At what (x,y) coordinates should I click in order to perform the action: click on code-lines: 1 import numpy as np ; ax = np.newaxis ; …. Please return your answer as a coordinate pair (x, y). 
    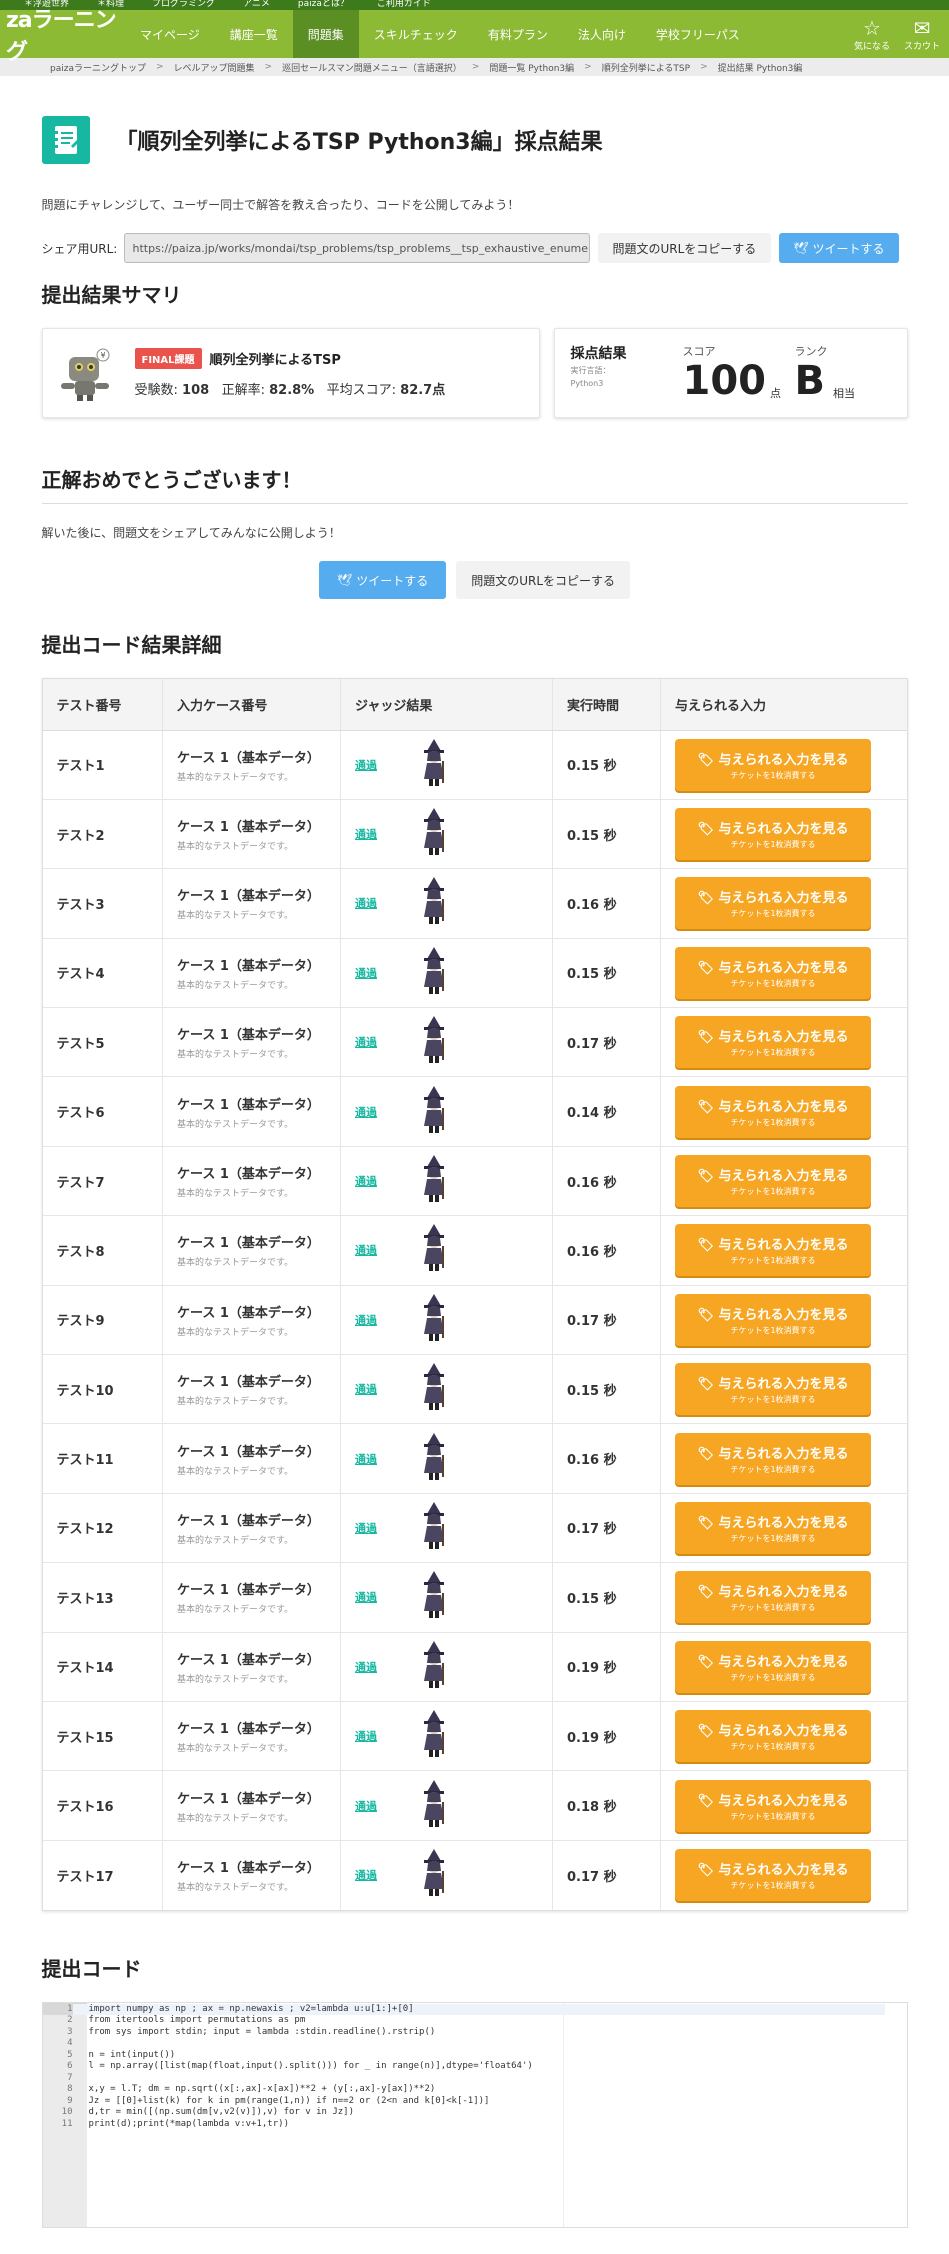
    Looking at the image, I should click on (475, 2067).